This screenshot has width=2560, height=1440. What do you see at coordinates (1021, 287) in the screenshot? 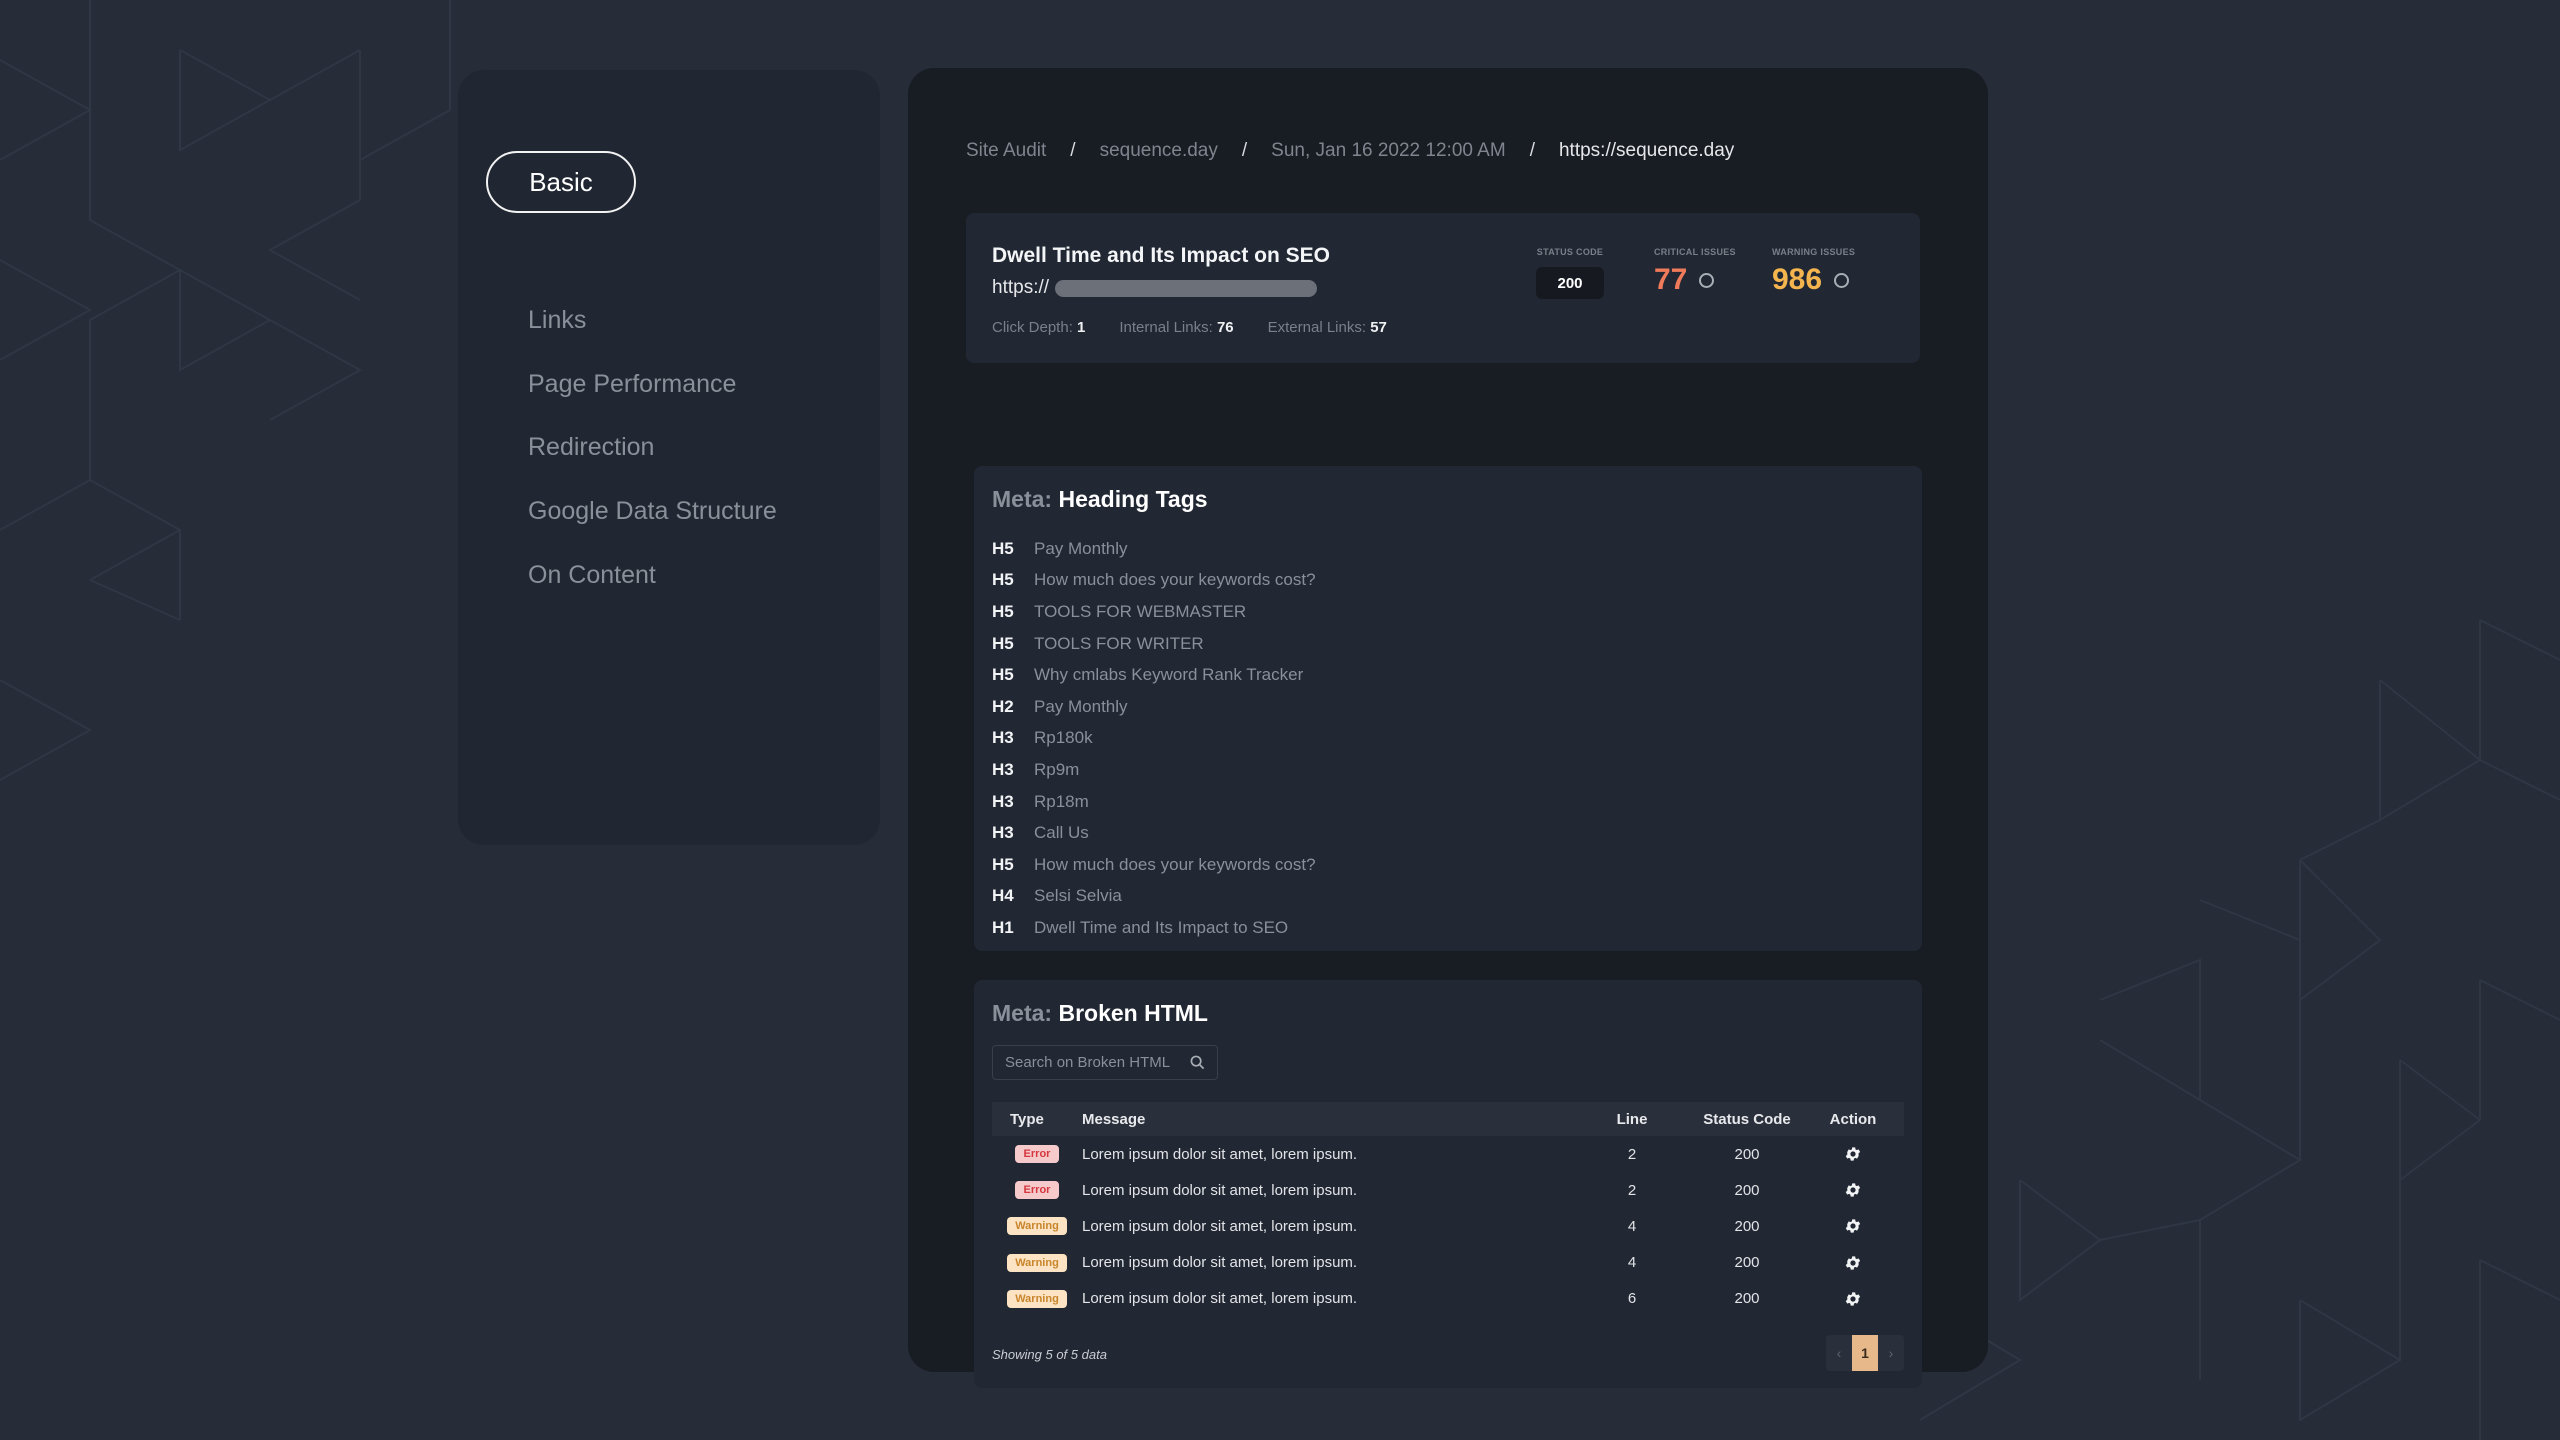
I see `url-prefix: https://` at bounding box center [1021, 287].